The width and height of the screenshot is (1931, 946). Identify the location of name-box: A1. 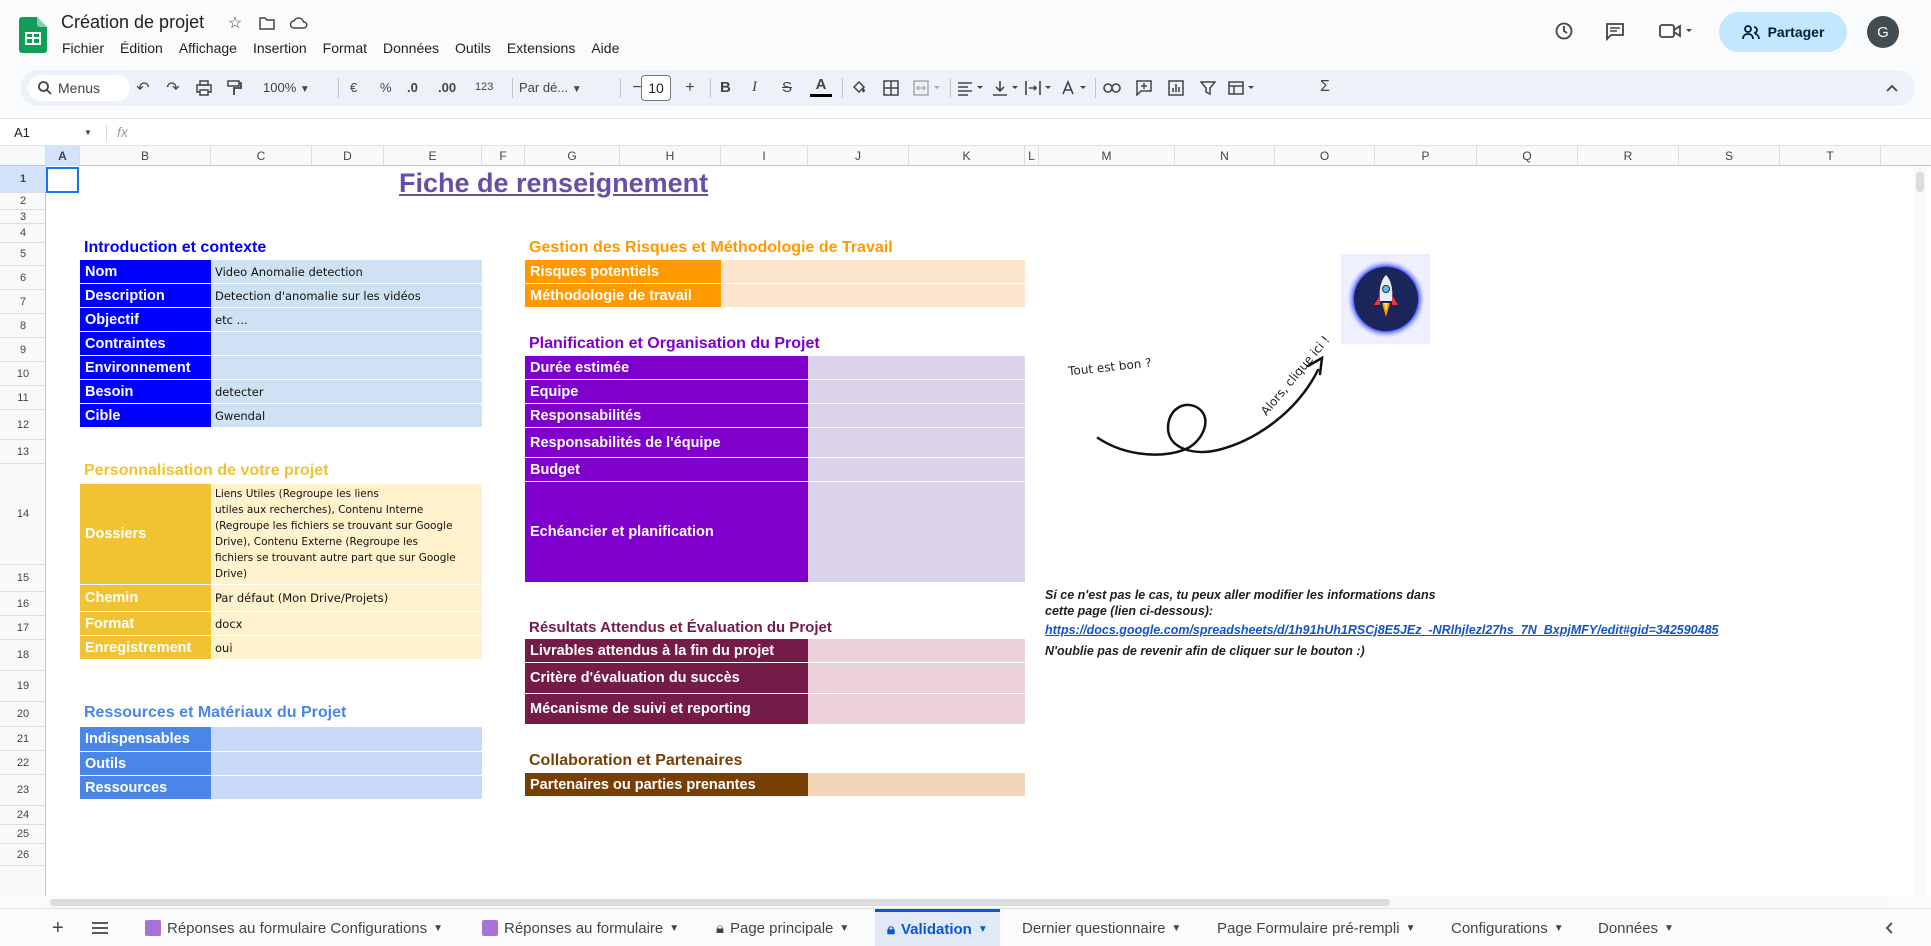
(22, 132).